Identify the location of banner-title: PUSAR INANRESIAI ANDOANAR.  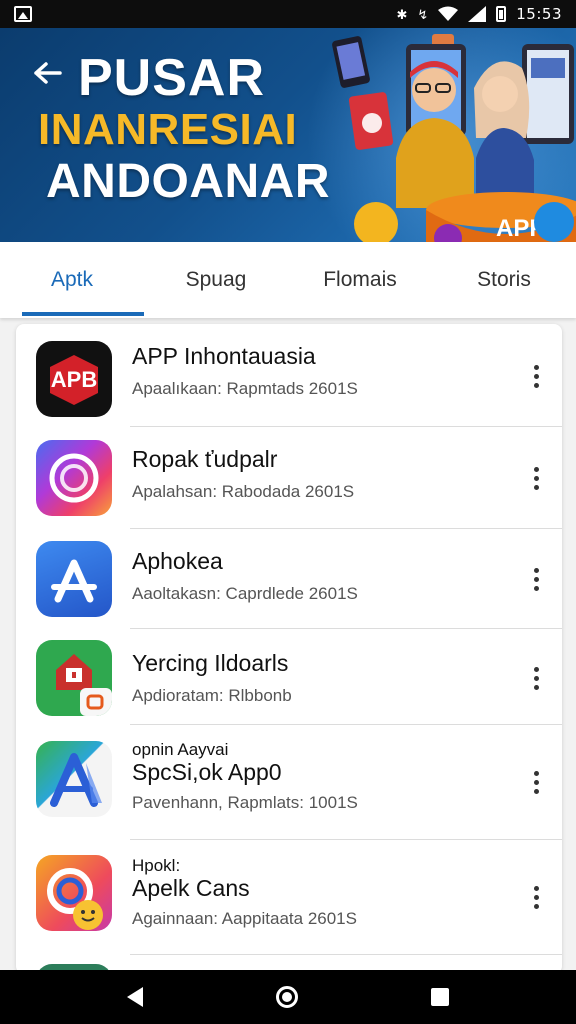
(184, 128).